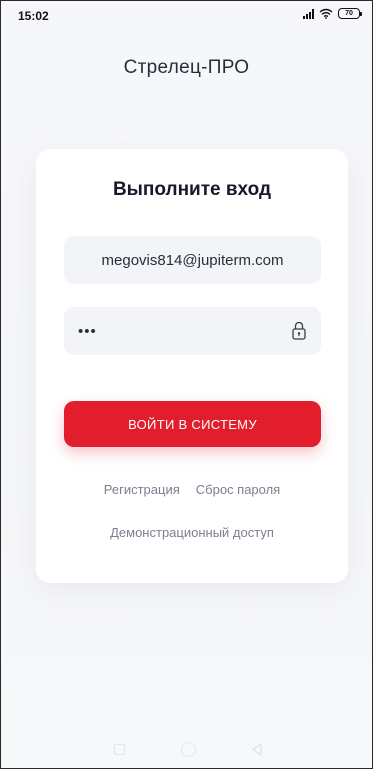 This screenshot has height=769, width=373. What do you see at coordinates (33, 16) in the screenshot?
I see `status-time: 15:02` at bounding box center [33, 16].